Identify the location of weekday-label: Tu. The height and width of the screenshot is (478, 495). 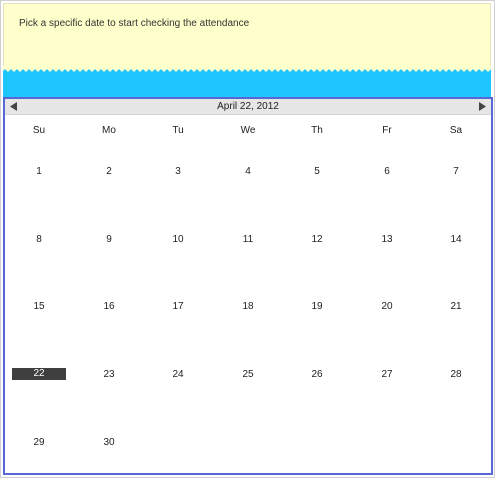
(178, 130).